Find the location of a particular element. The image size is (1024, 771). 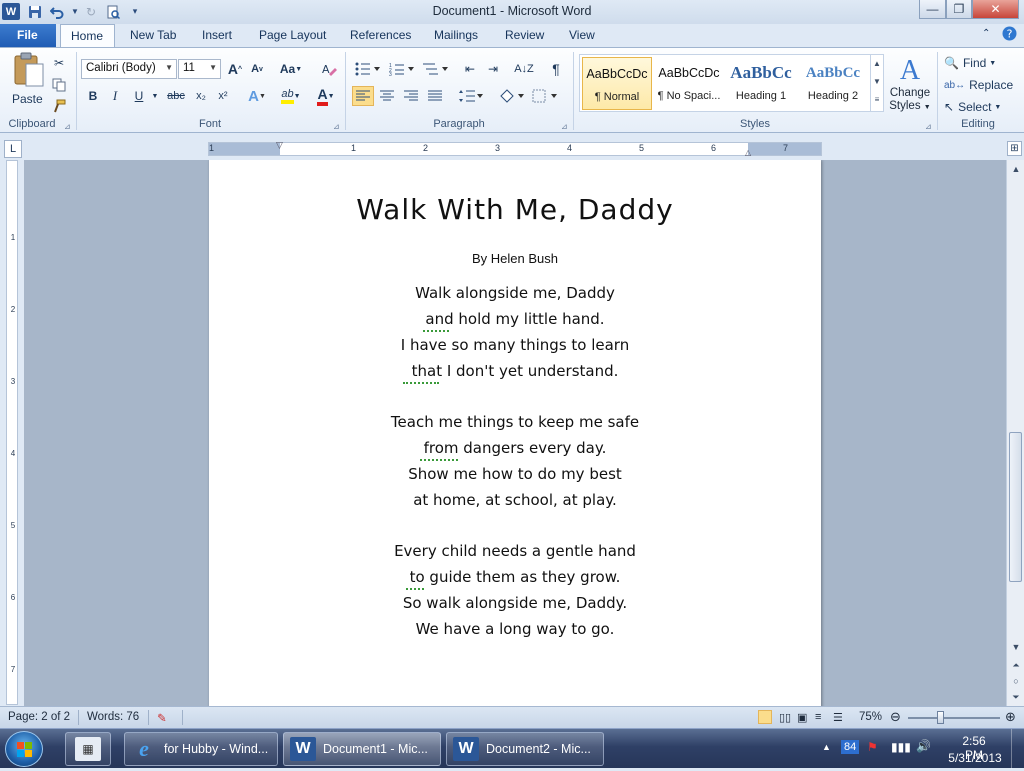

clipboard-launcher-icon: ⊿ is located at coordinates (67, 126).